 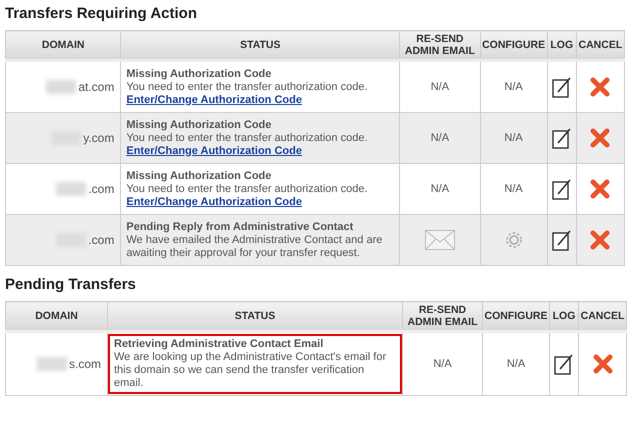 What do you see at coordinates (219, 344) in the screenshot?
I see `status-title: Retrieving Administrative Contact Email` at bounding box center [219, 344].